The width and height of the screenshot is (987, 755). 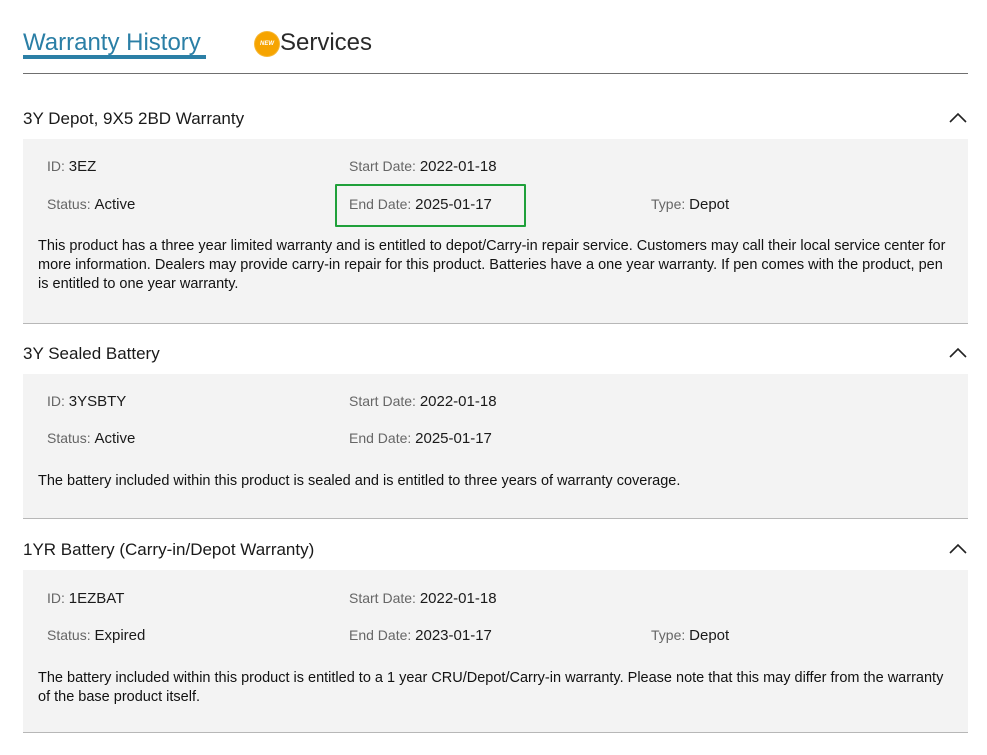 What do you see at coordinates (82, 166) in the screenshot?
I see `id-value: 3EZ` at bounding box center [82, 166].